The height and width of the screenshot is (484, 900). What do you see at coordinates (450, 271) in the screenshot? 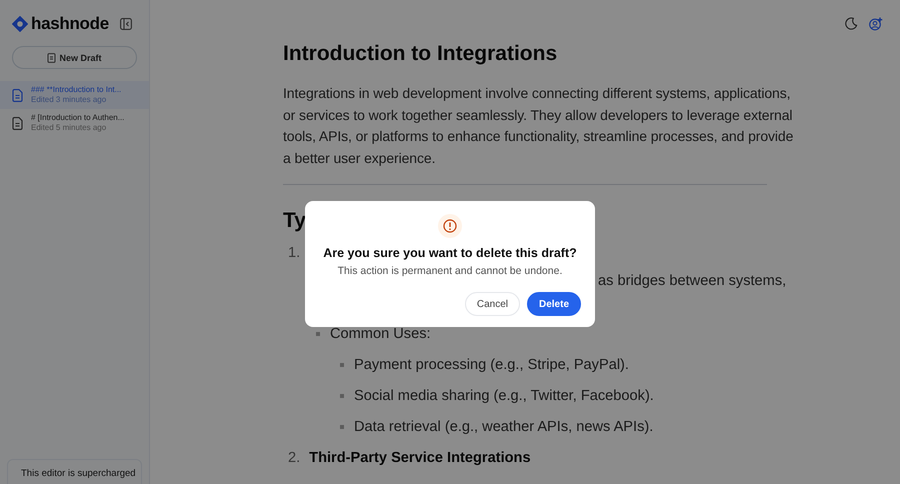
I see `dialog-message: This action is permanent and cannot be undone.` at bounding box center [450, 271].